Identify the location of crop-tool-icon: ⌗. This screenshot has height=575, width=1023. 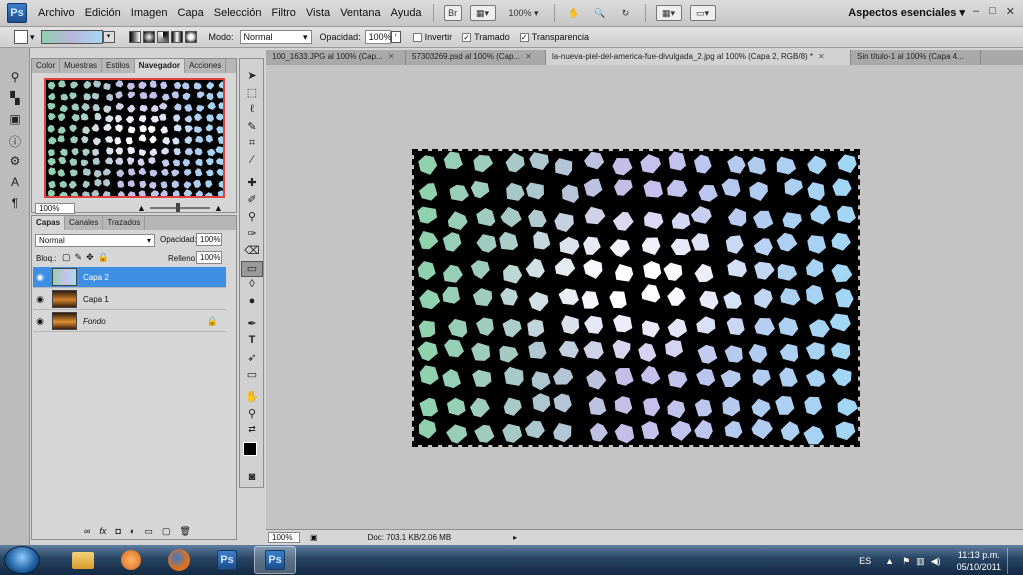
(252, 145).